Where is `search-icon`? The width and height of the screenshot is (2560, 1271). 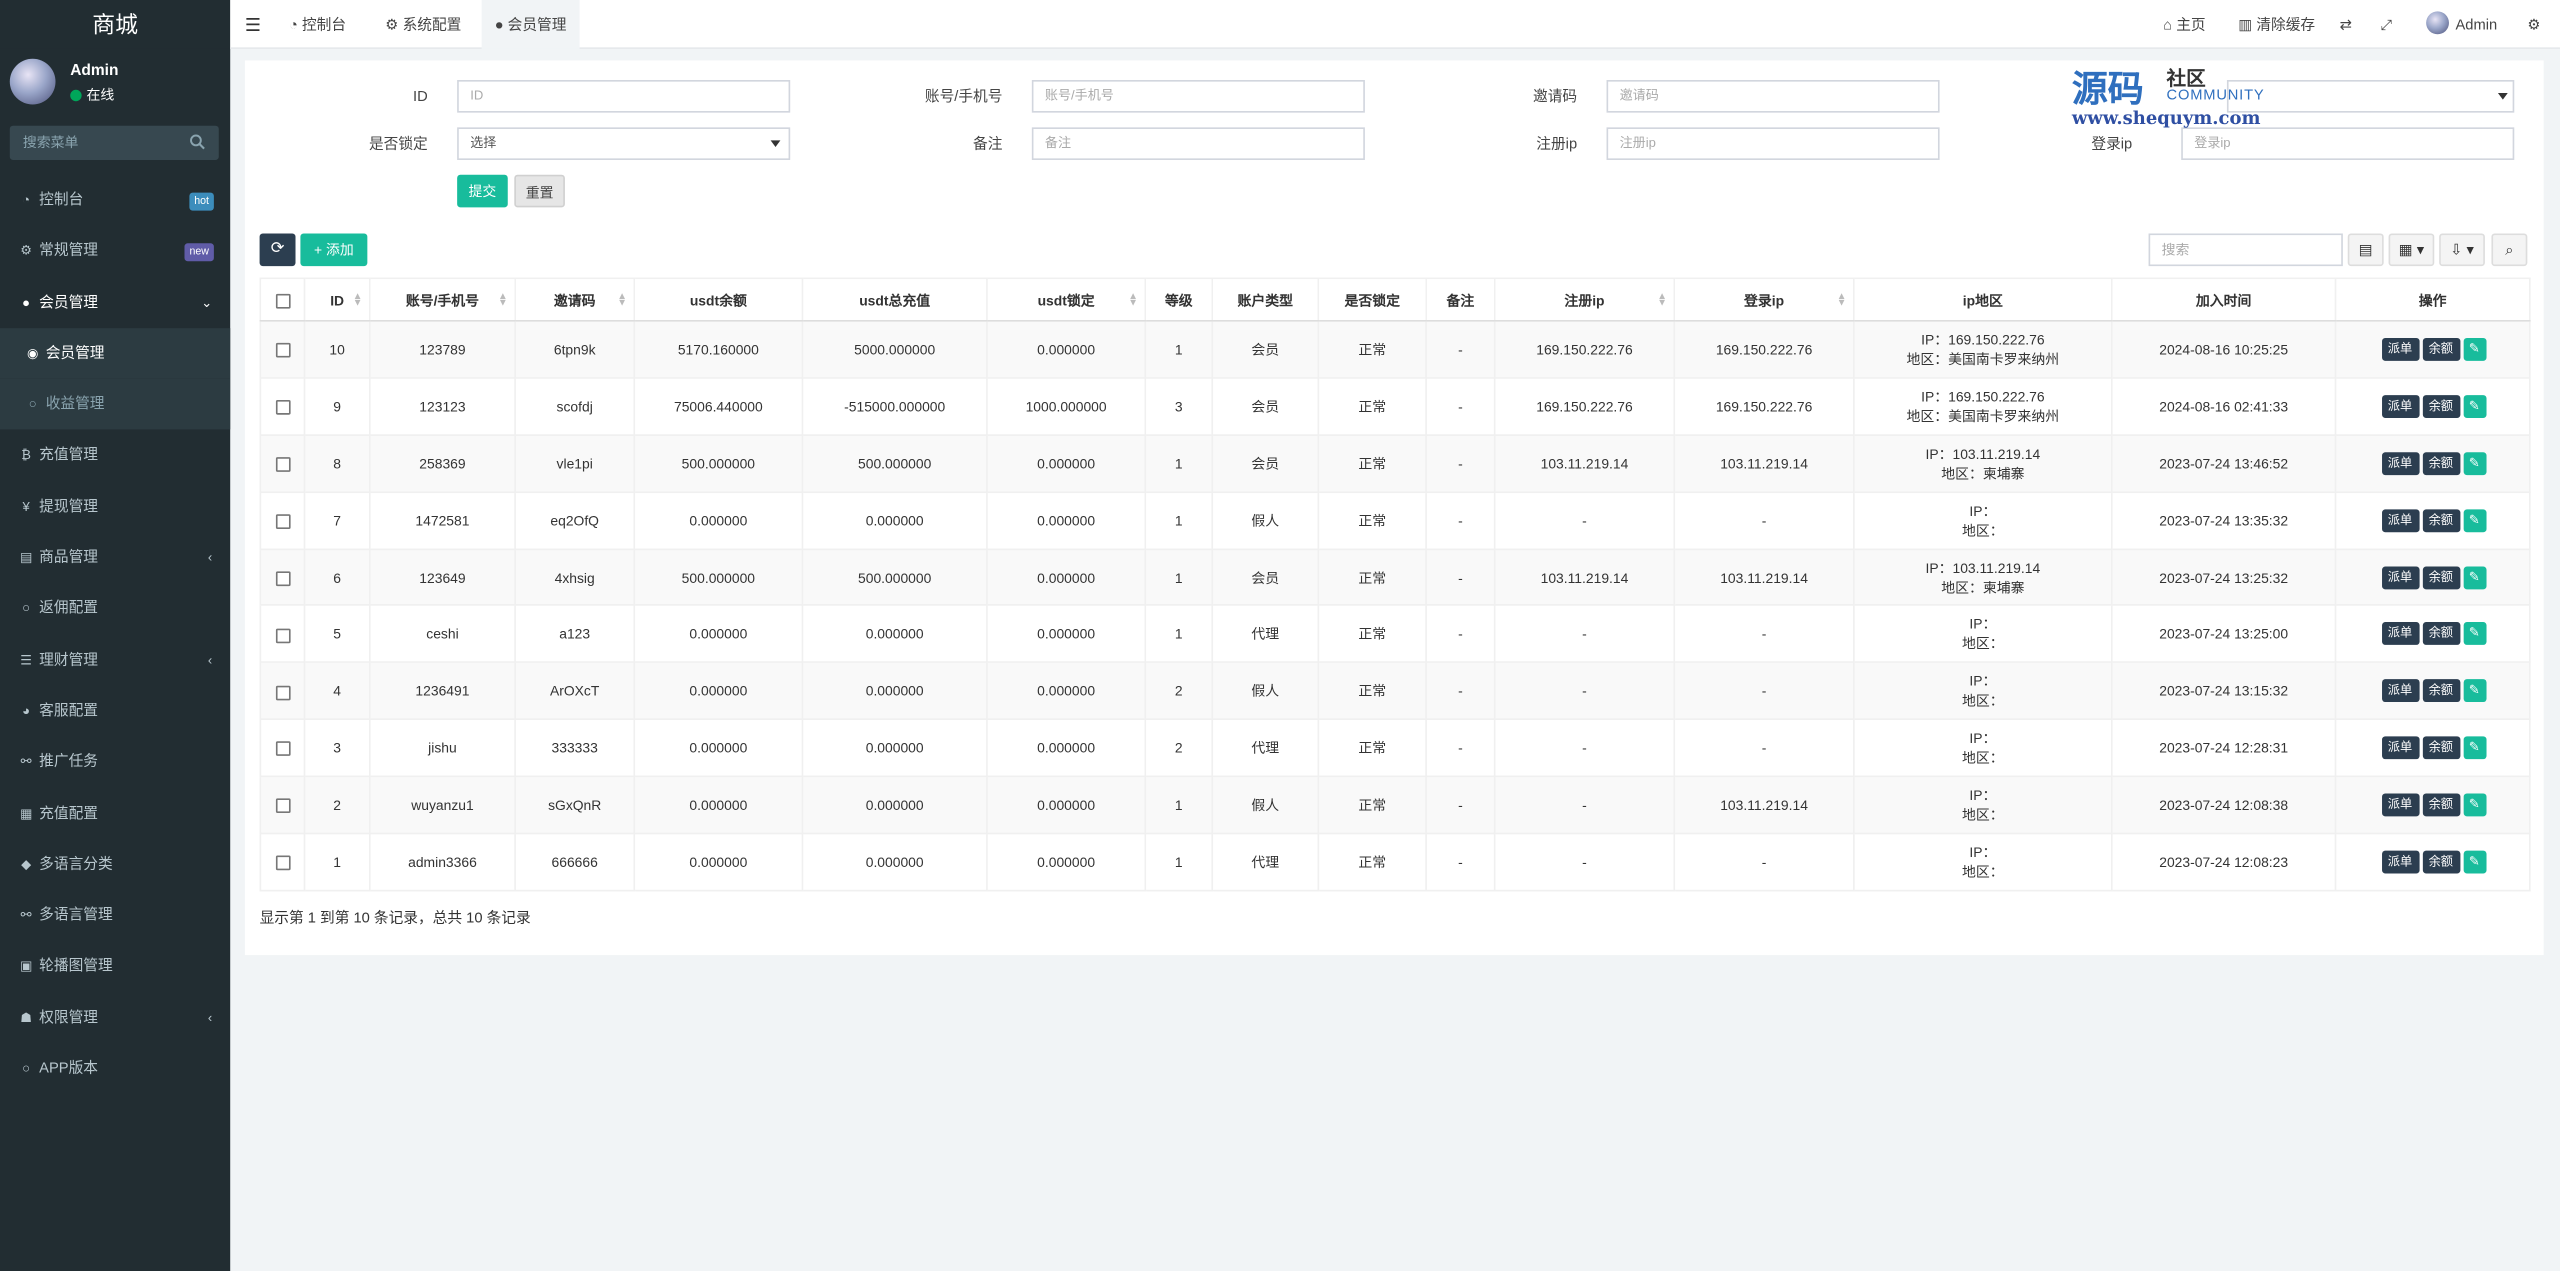
search-icon is located at coordinates (197, 142).